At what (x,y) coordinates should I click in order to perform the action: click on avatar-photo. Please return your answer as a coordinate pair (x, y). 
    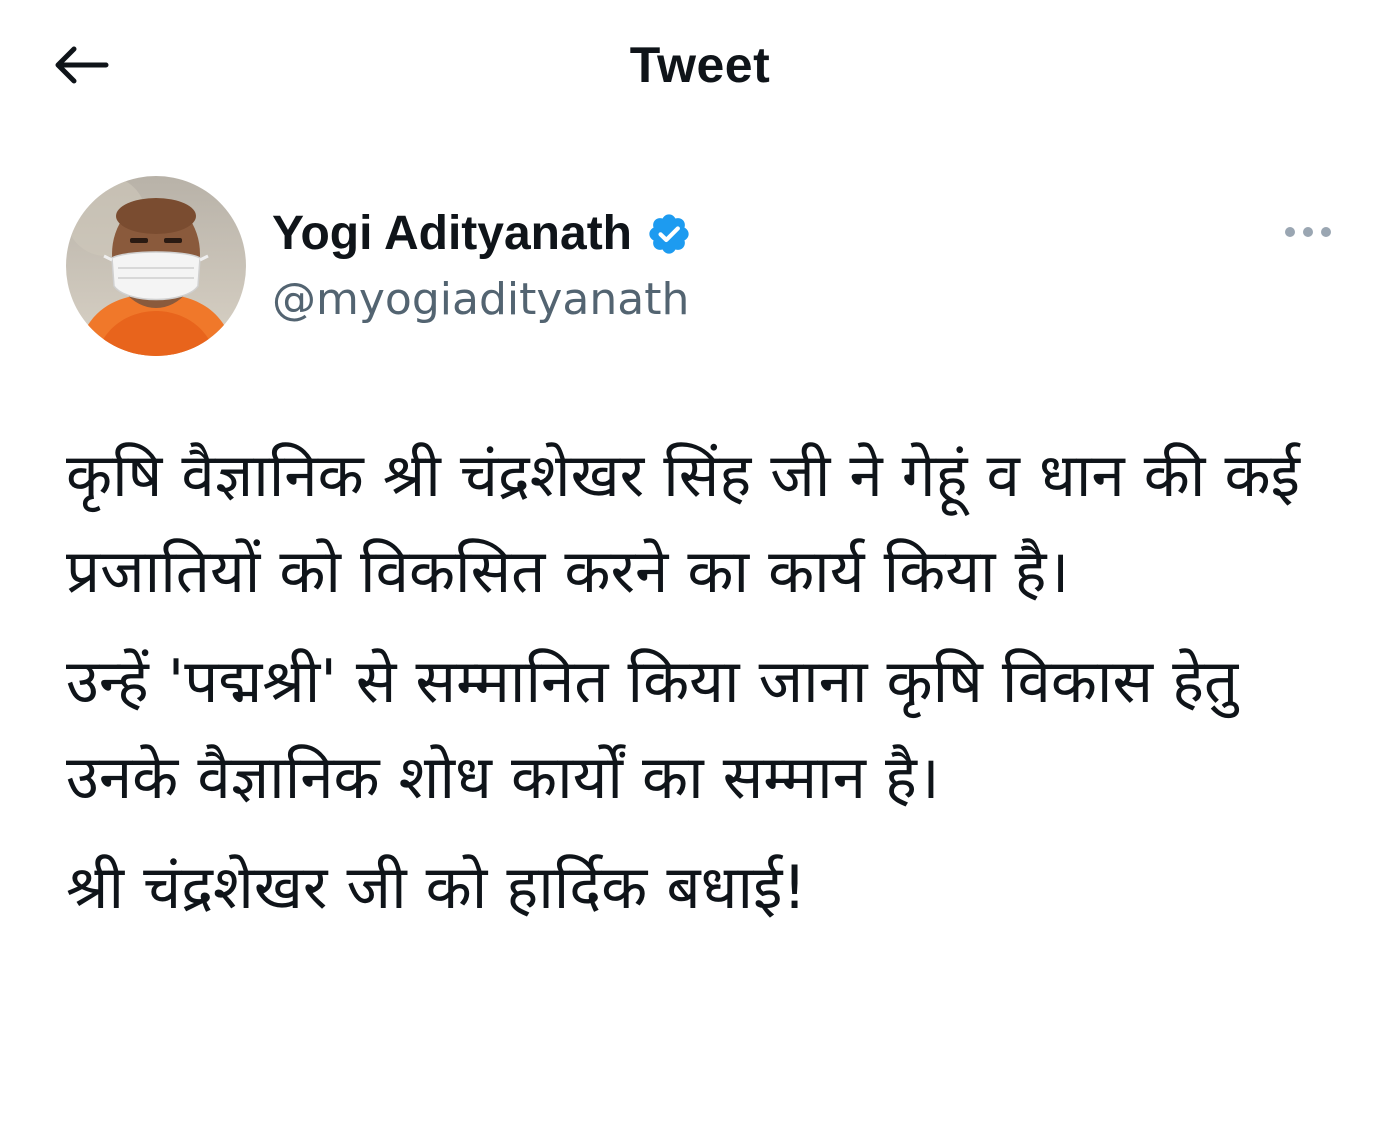
    Looking at the image, I should click on (156, 266).